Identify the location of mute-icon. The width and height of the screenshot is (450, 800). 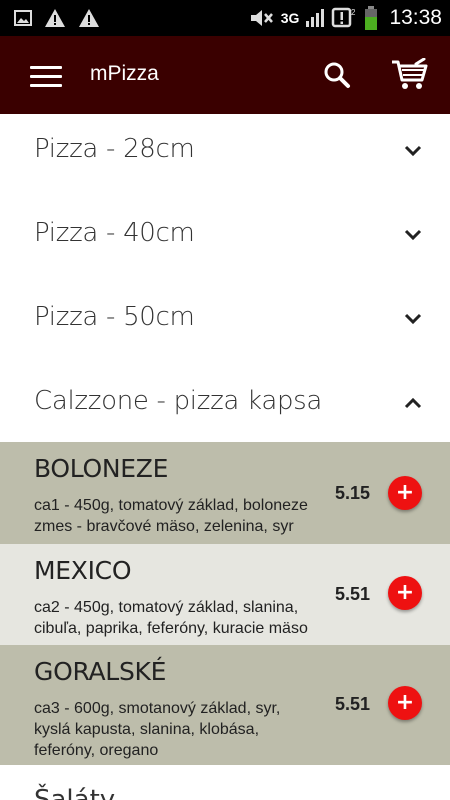
(261, 18).